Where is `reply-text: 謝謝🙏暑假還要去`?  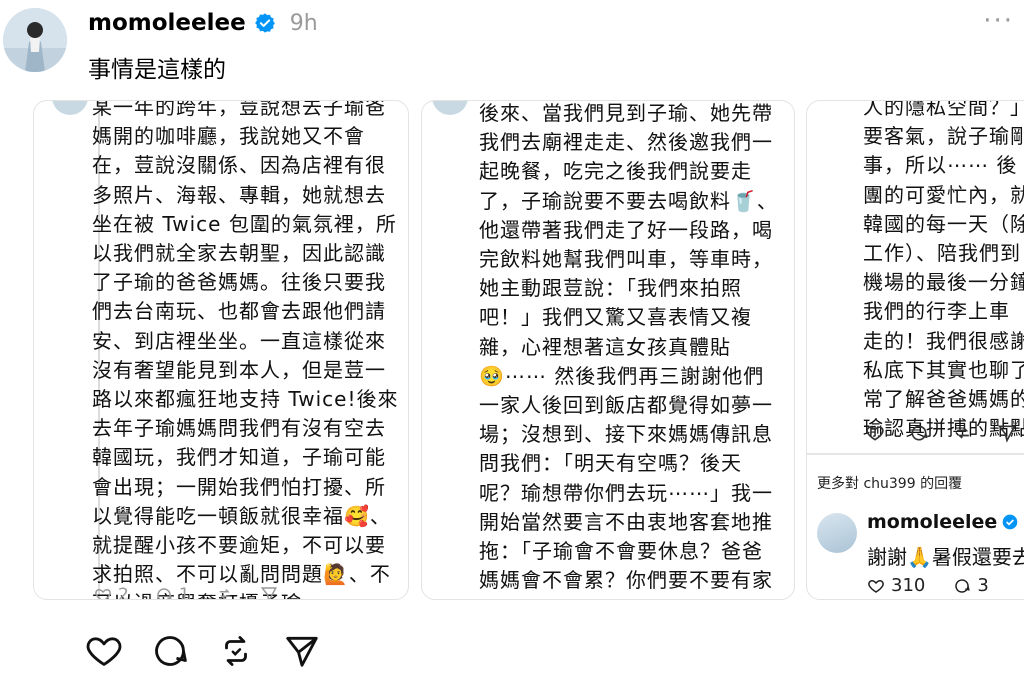 reply-text: 謝謝🙏暑假還要去 is located at coordinates (945, 557).